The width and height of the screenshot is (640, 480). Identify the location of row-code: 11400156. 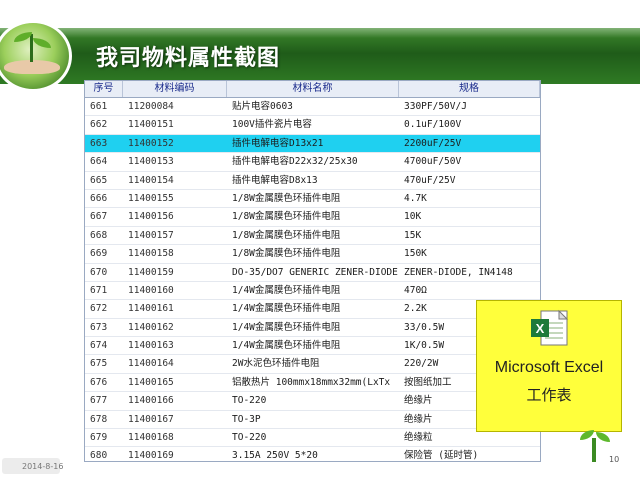
(175, 216).